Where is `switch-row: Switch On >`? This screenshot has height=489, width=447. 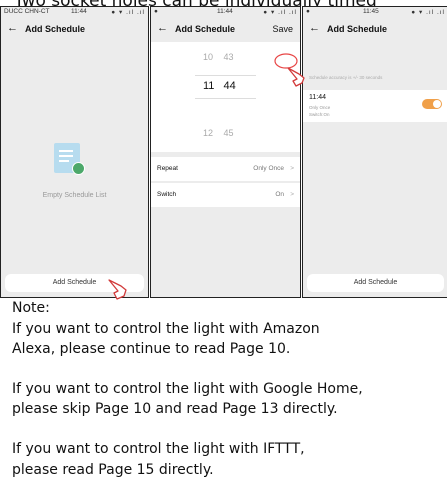 switch-row: Switch On > is located at coordinates (225, 195).